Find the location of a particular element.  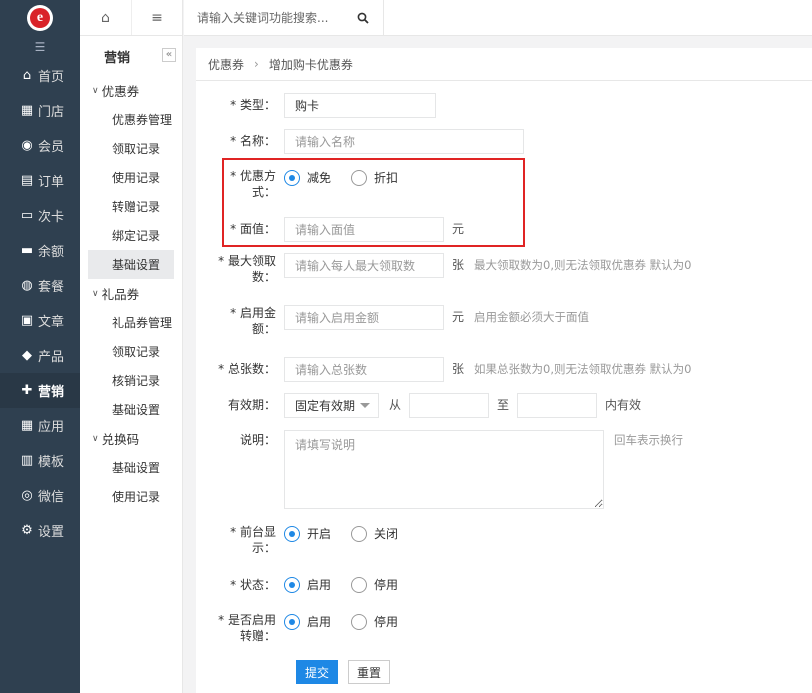

member-icon: ◉ is located at coordinates (27, 145).